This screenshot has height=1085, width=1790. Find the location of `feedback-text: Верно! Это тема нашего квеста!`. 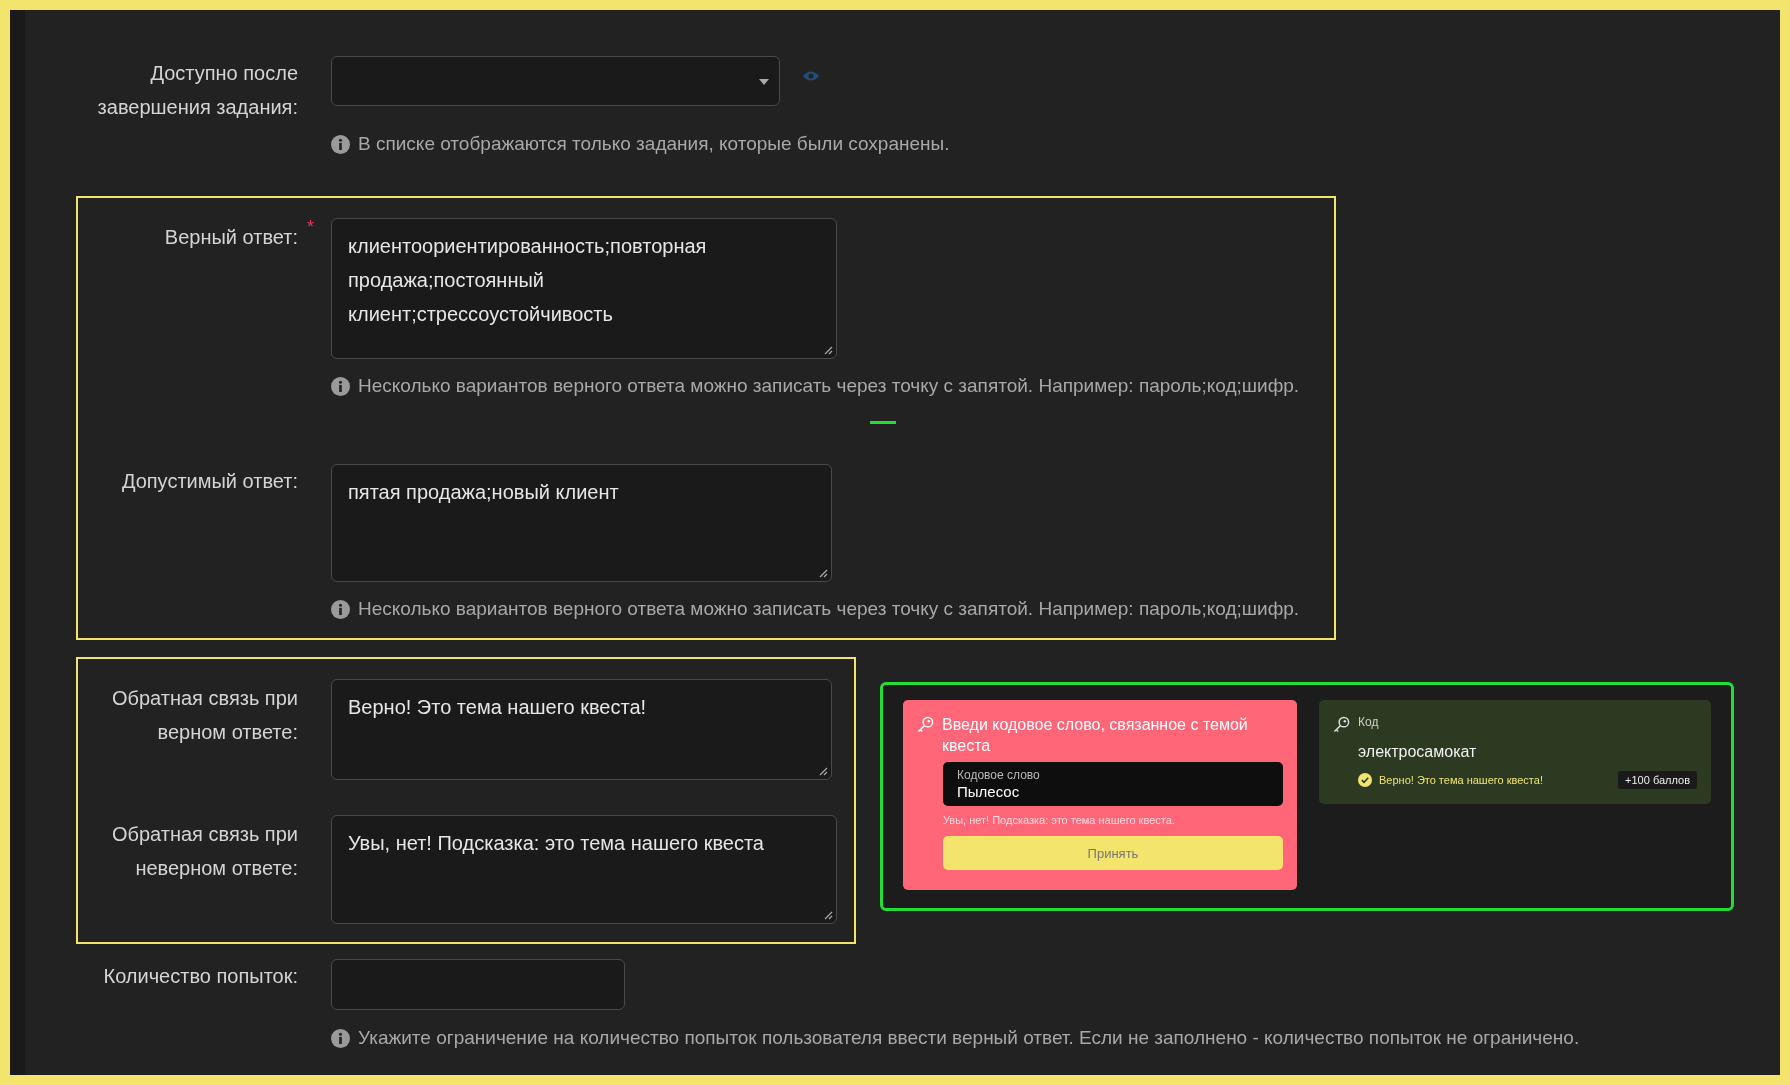

feedback-text: Верно! Это тема нашего квеста! is located at coordinates (1461, 780).